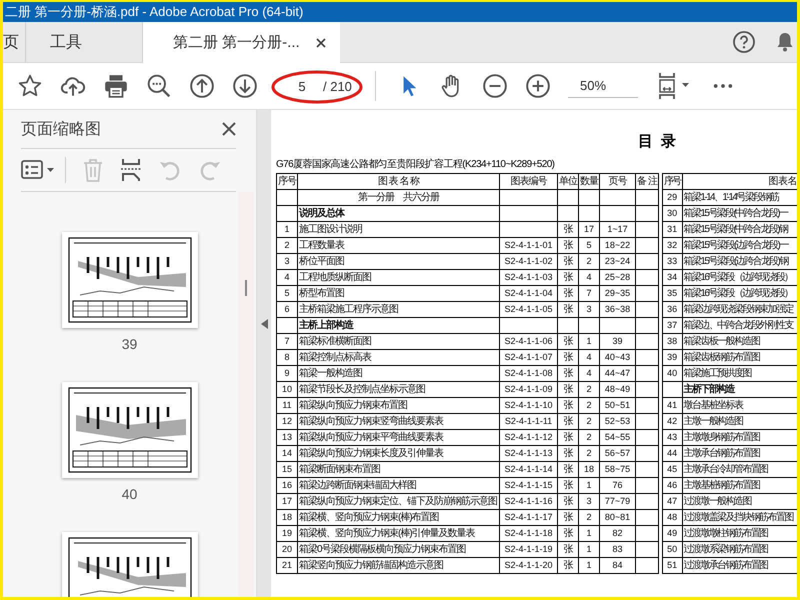 This screenshot has height=600, width=800. I want to click on table-cell: 38, so click(672, 341).